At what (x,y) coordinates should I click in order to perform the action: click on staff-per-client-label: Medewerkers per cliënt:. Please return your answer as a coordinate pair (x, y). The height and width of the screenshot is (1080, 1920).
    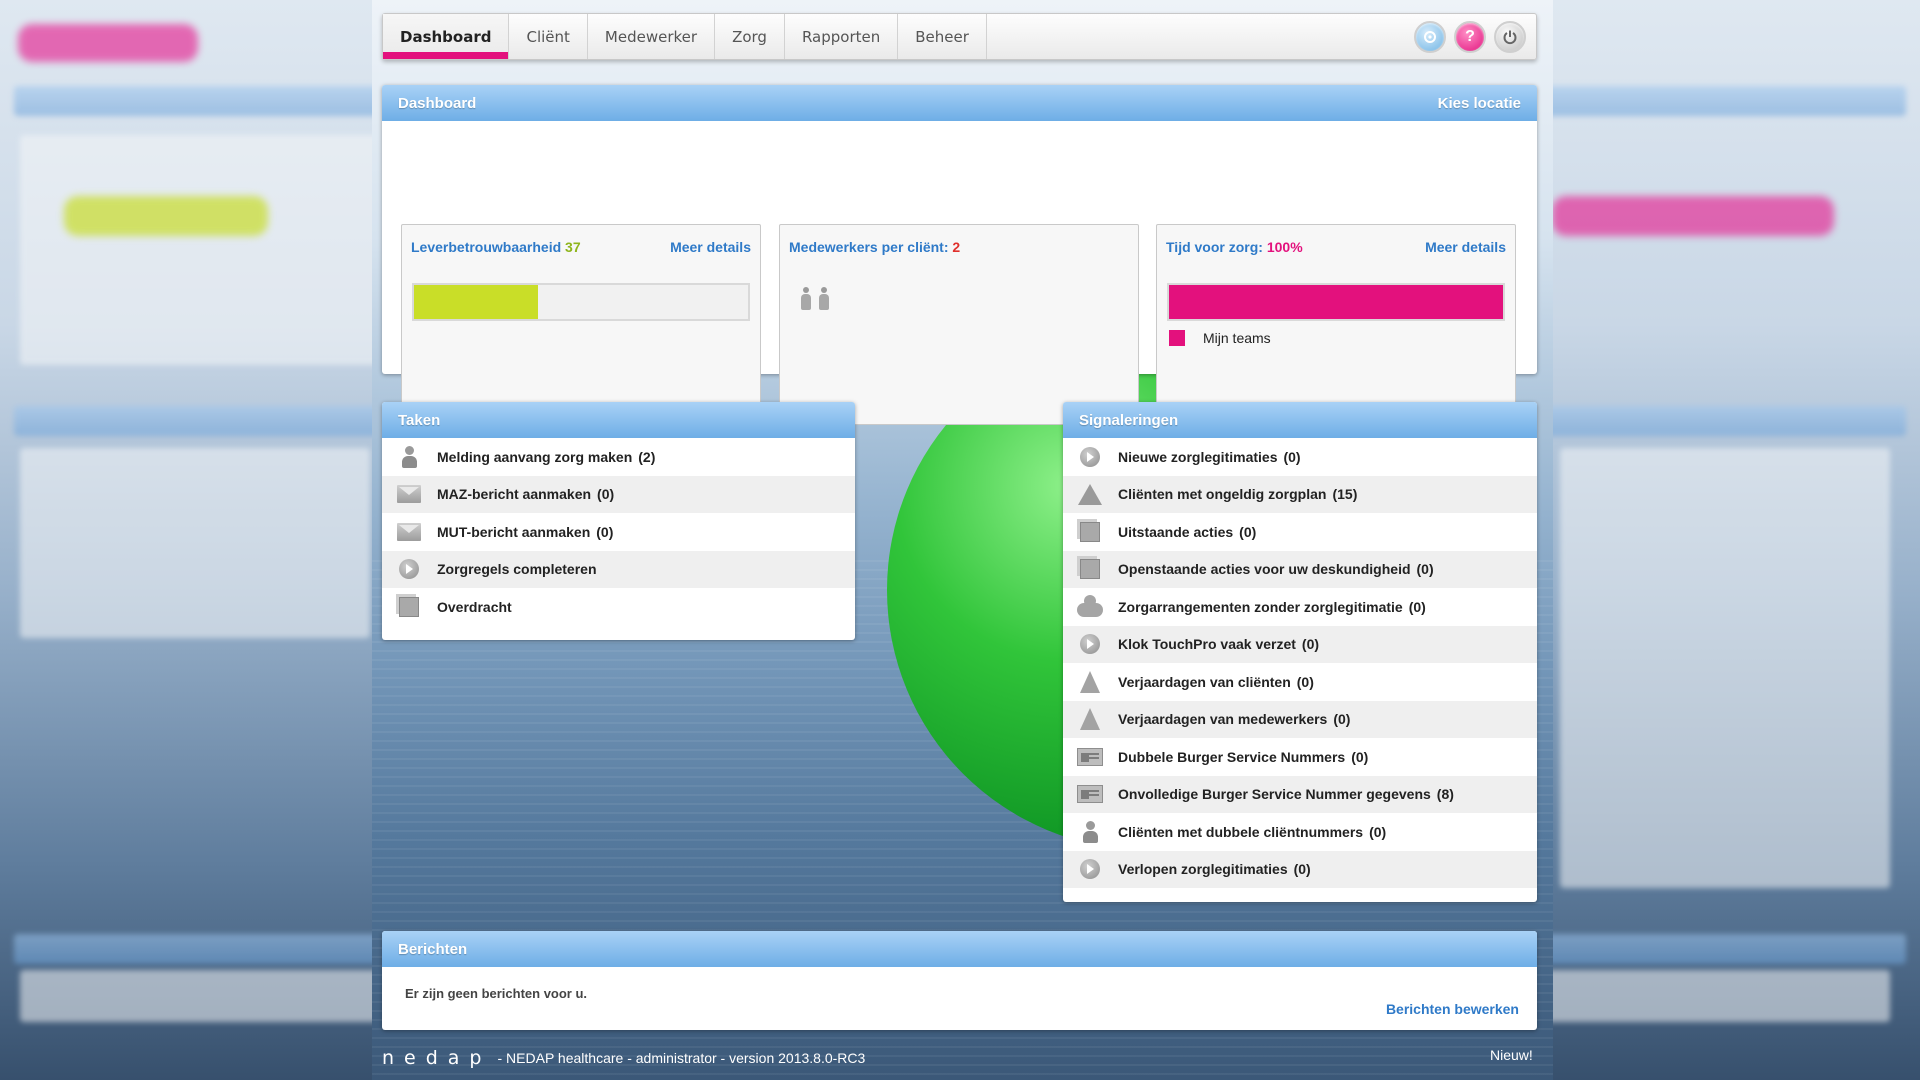
    Looking at the image, I should click on (869, 247).